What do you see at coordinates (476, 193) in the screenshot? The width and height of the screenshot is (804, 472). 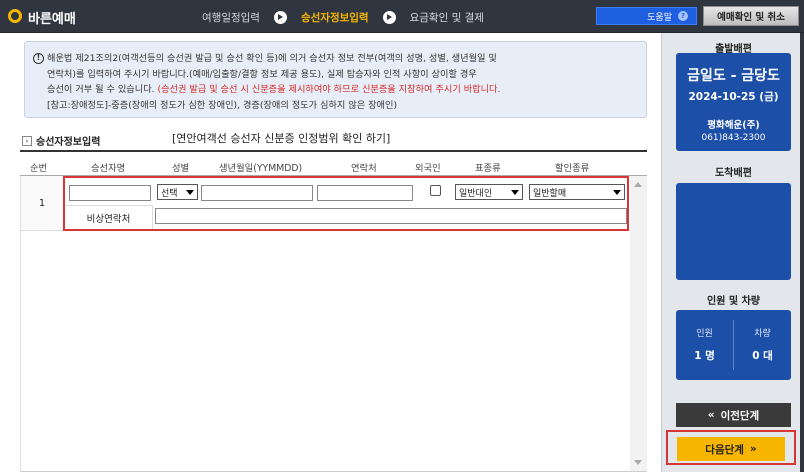 I see `ticket-type-value: 일반대인` at bounding box center [476, 193].